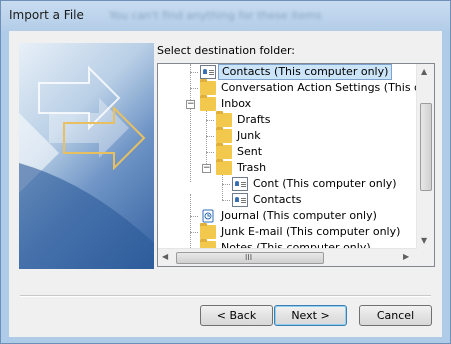 Image resolution: width=451 pixels, height=344 pixels. What do you see at coordinates (277, 199) in the screenshot?
I see `tree-item-label: Contacts` at bounding box center [277, 199].